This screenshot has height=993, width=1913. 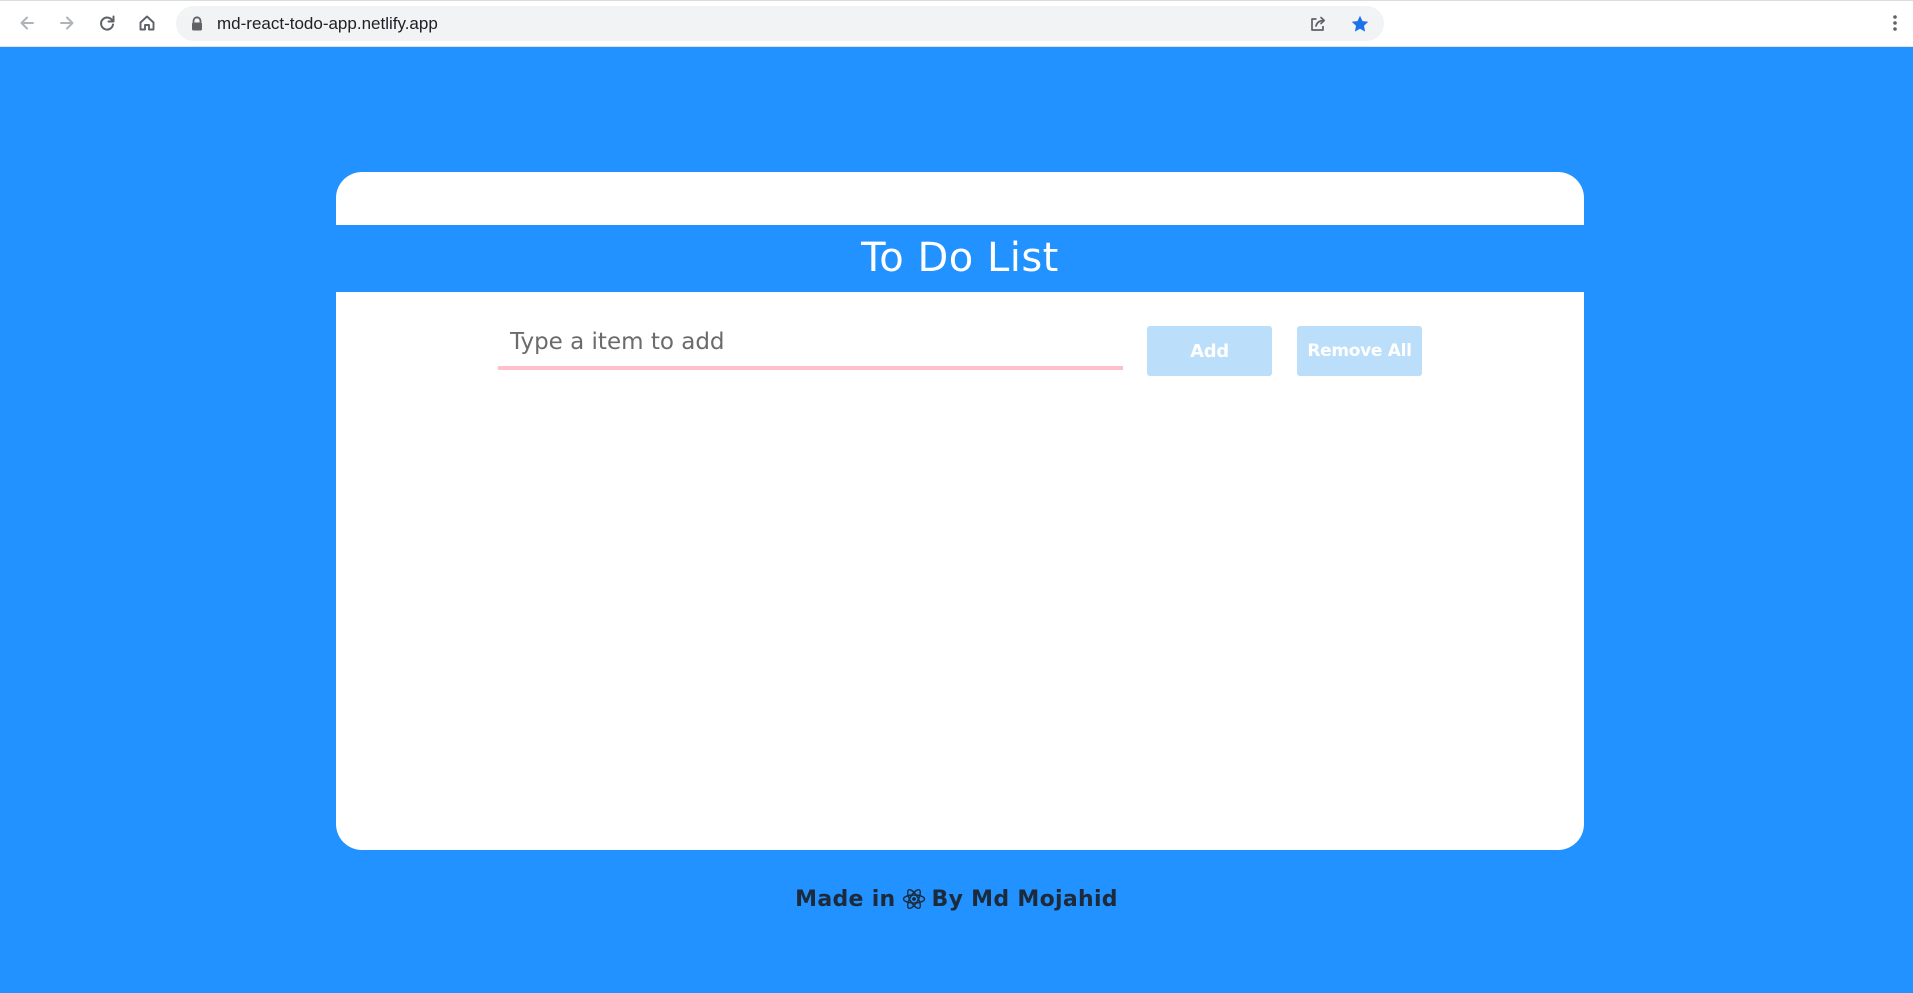 What do you see at coordinates (1024, 899) in the screenshot?
I see `footer-author: By Md Mojahid` at bounding box center [1024, 899].